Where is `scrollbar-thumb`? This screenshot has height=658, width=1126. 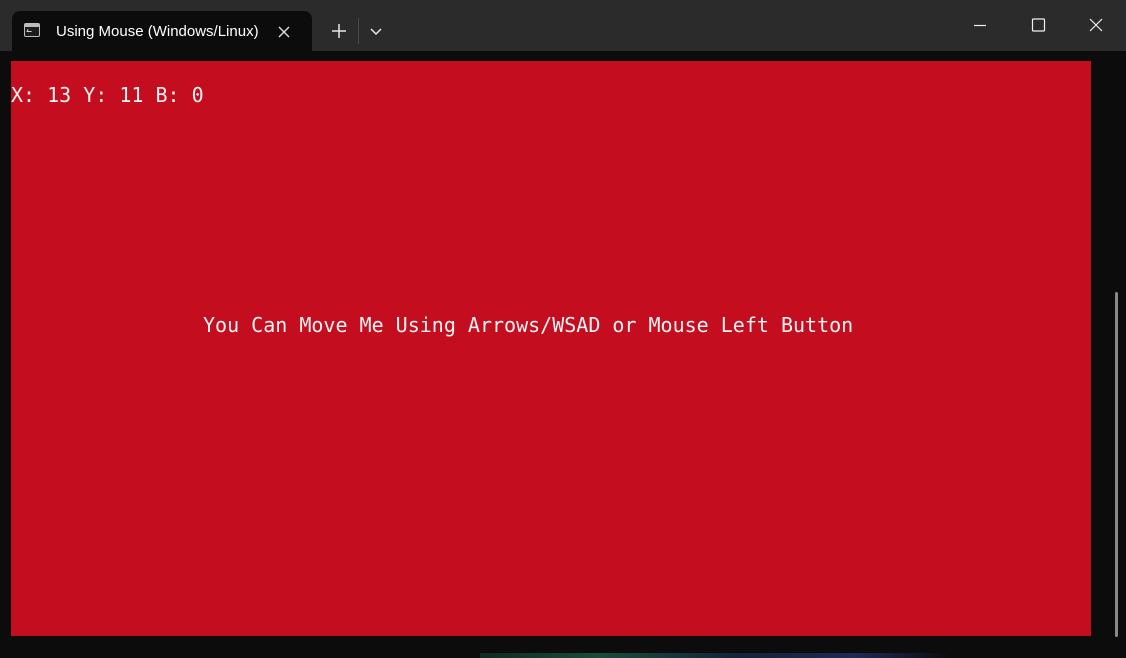 scrollbar-thumb is located at coordinates (1116, 464).